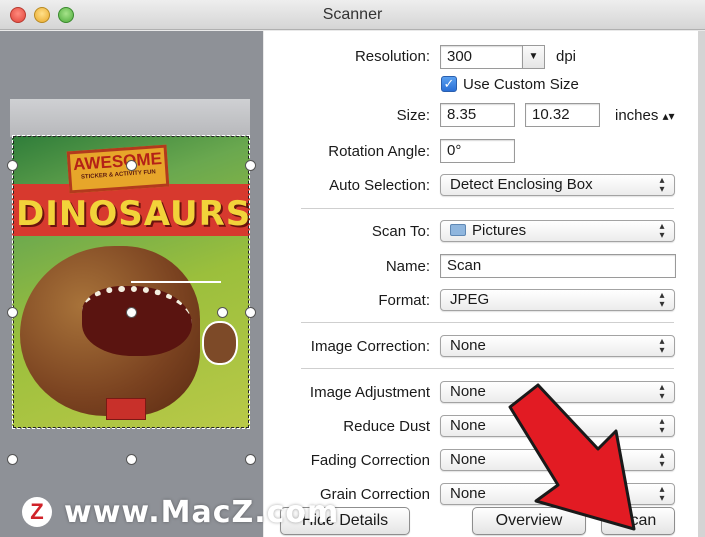 The image size is (705, 537). I want to click on selection-handle-right, so click(250, 312).